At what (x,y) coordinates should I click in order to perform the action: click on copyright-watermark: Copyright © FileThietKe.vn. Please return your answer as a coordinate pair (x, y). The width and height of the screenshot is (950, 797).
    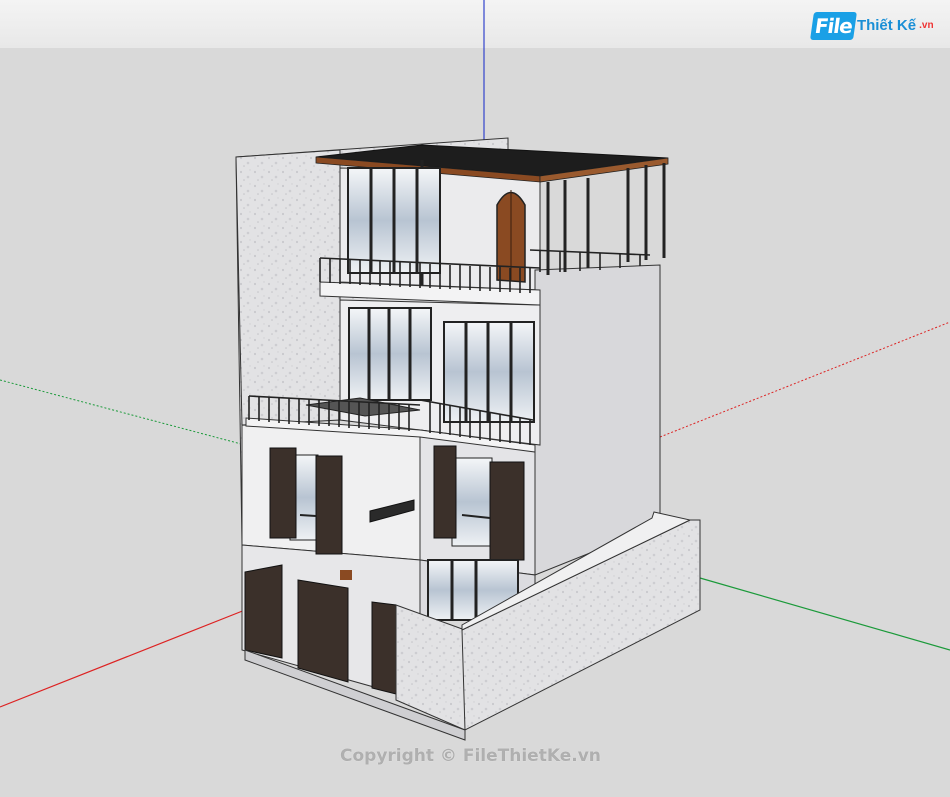
    Looking at the image, I should click on (470, 756).